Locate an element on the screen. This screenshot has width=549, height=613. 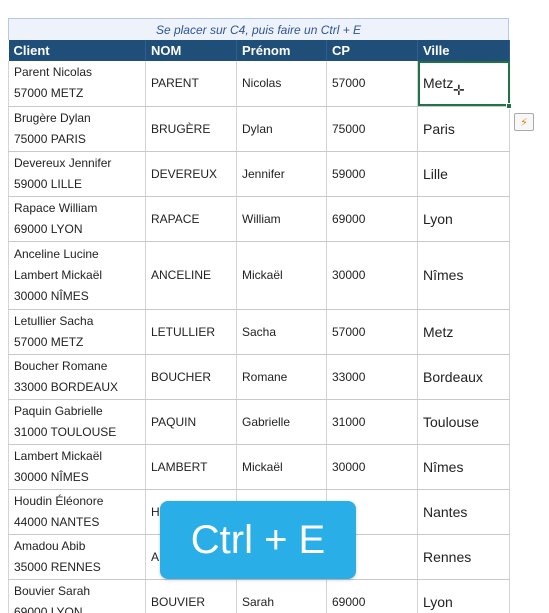
cell-prenom: Sacha is located at coordinates (281, 332).